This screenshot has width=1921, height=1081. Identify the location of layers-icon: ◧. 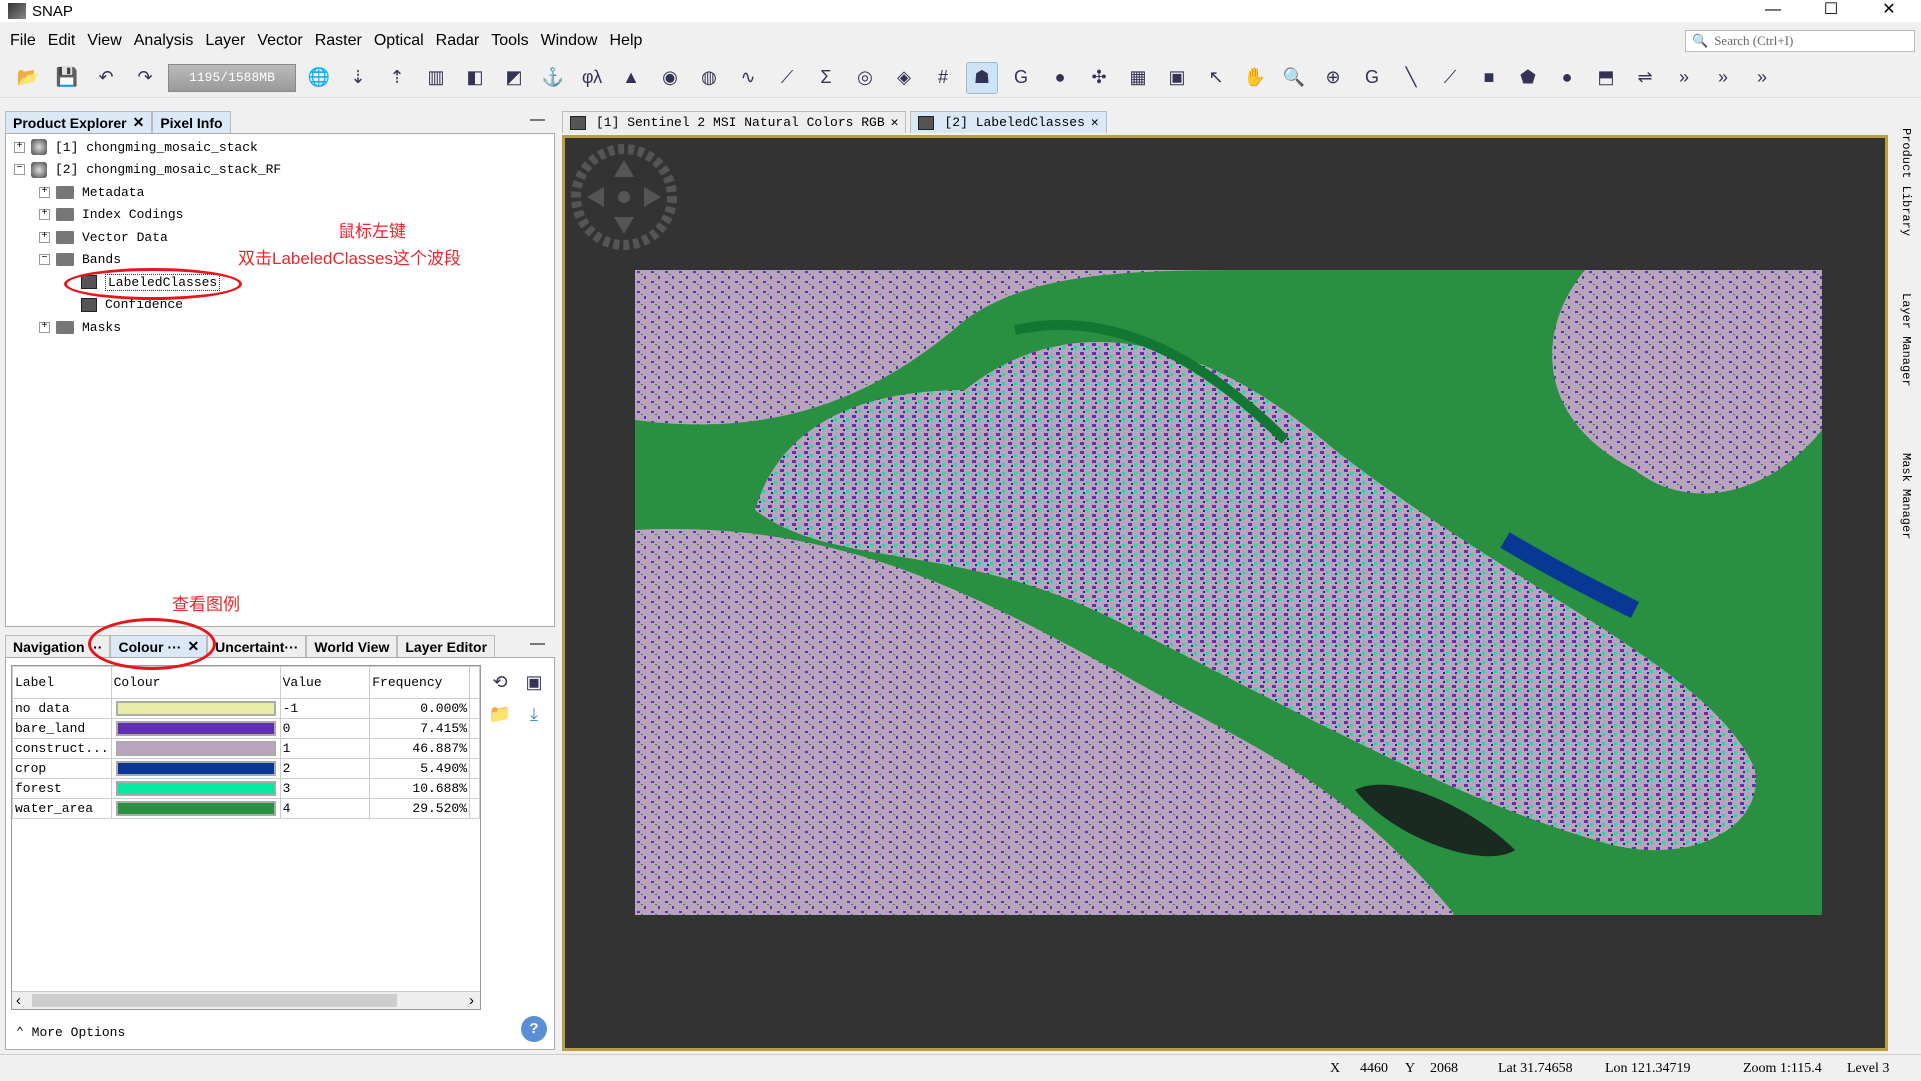
(475, 78).